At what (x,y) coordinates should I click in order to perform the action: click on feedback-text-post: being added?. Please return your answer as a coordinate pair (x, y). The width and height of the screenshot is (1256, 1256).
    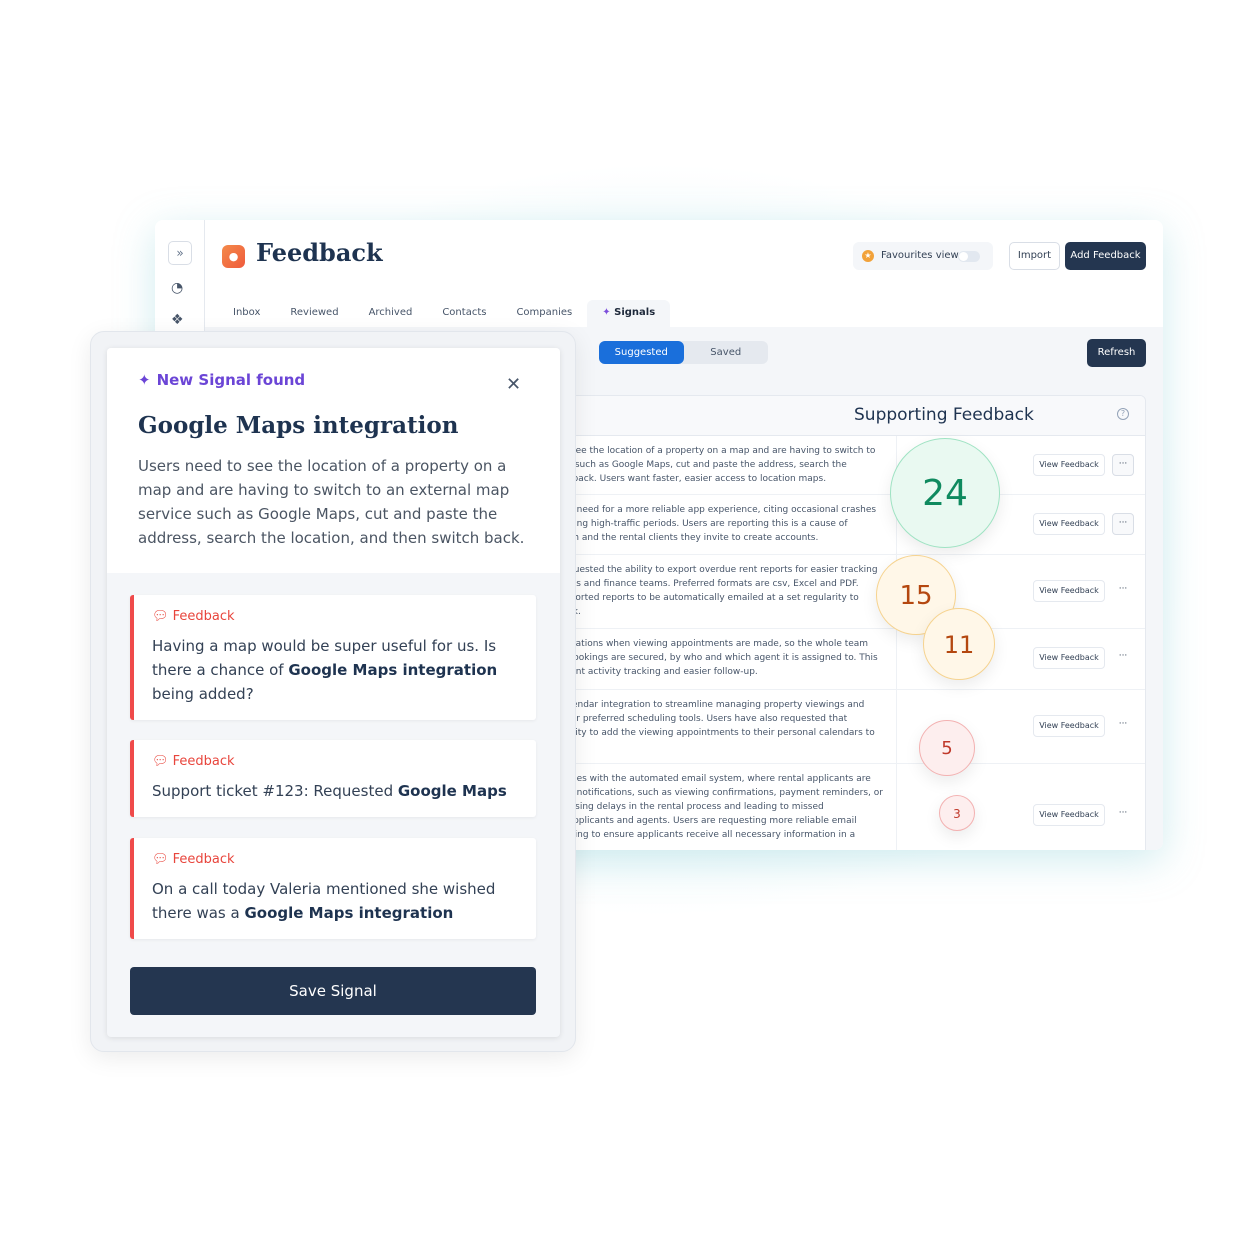
    Looking at the image, I should click on (203, 694).